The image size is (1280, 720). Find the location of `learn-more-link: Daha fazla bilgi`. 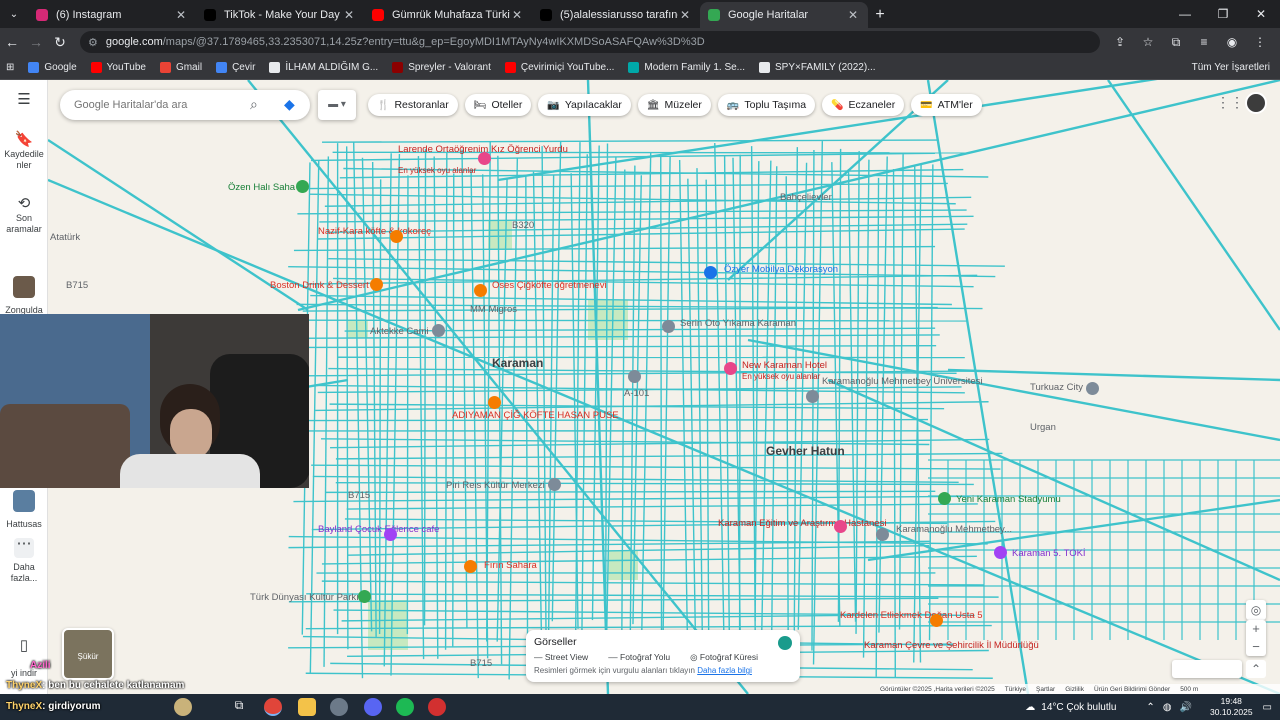

learn-more-link: Daha fazla bilgi is located at coordinates (724, 670).